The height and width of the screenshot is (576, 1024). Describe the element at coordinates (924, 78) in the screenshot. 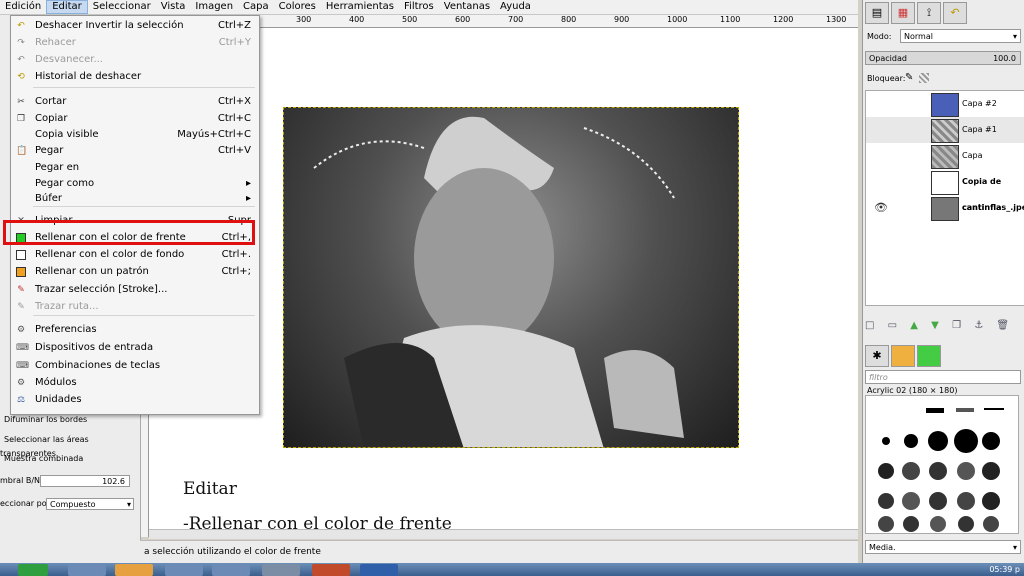

I see `lock-alpha-icon` at that location.